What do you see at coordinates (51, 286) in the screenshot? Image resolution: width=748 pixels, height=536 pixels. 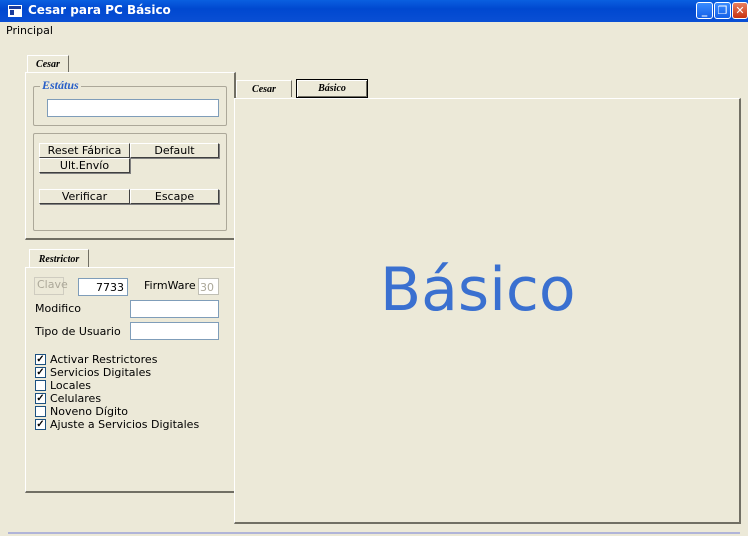 I see `clave-label: Clave` at bounding box center [51, 286].